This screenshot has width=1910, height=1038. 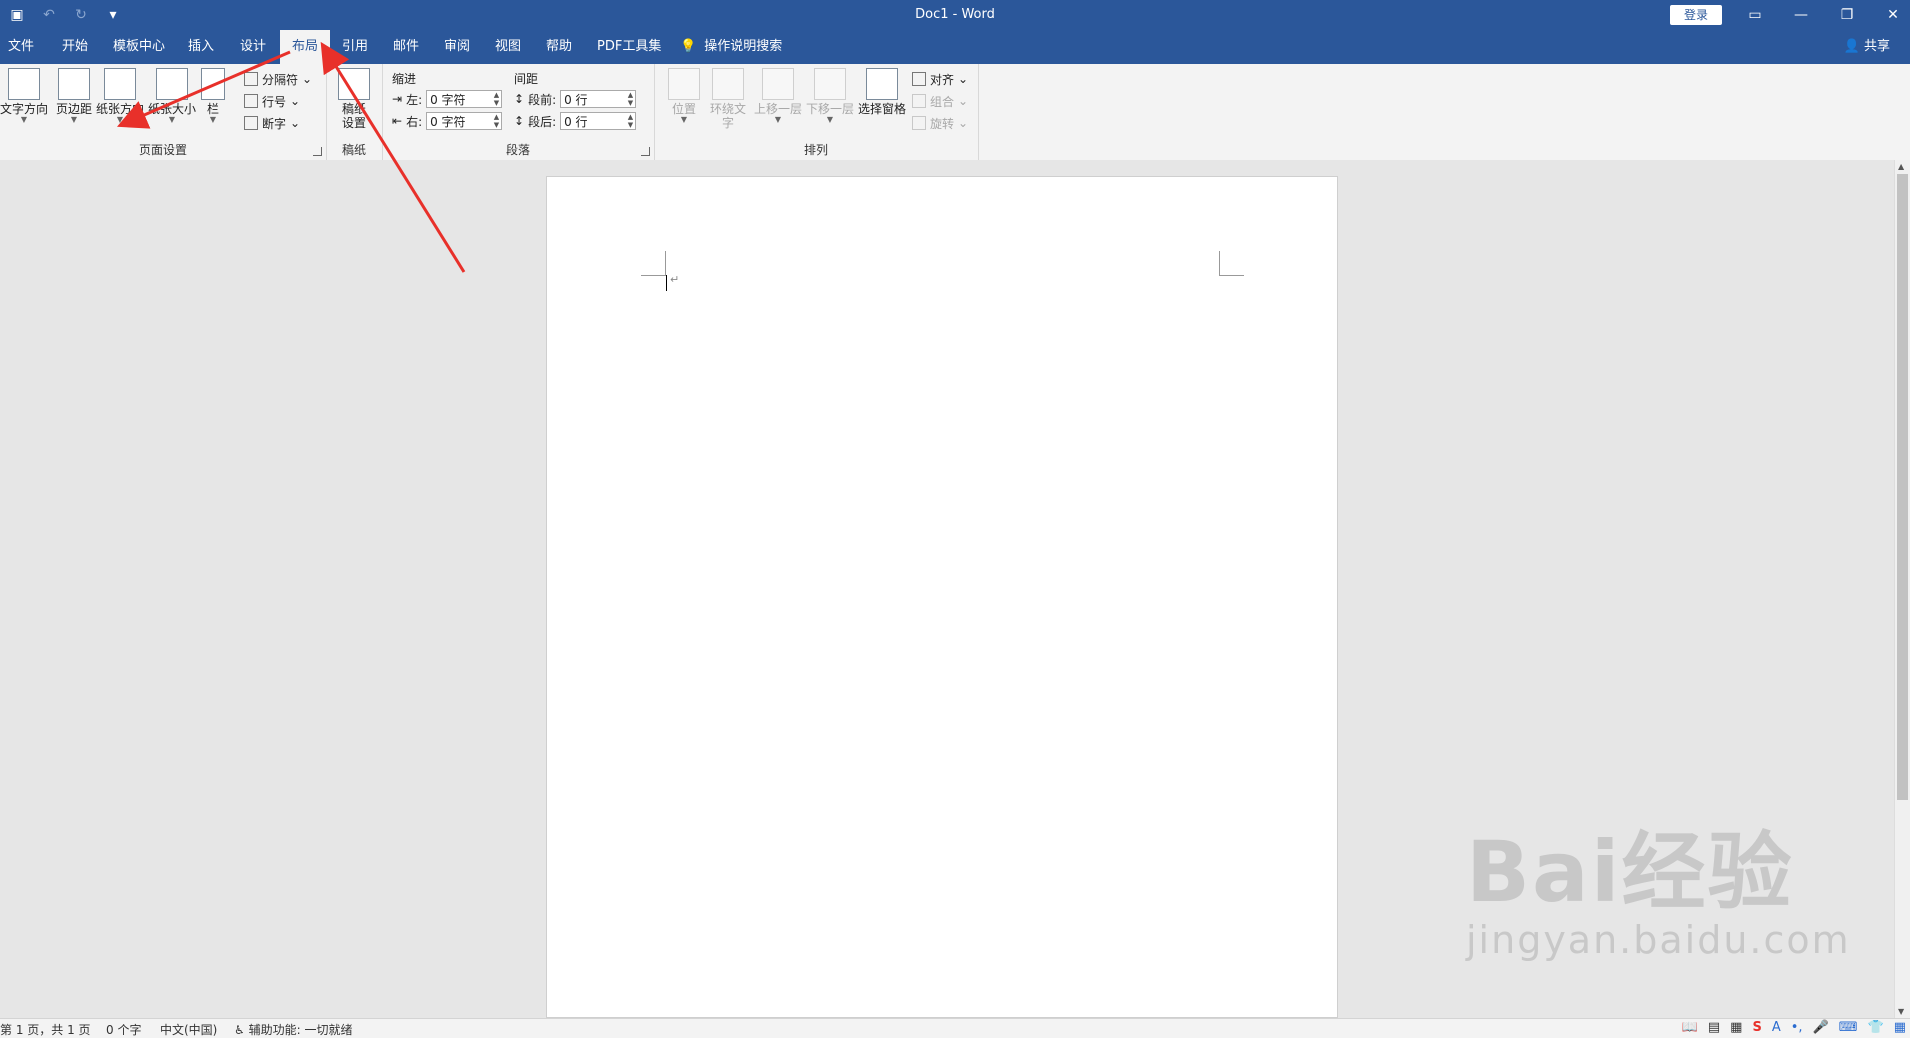 I want to click on selection-pane-label: 选择窗格, so click(x=881, y=109).